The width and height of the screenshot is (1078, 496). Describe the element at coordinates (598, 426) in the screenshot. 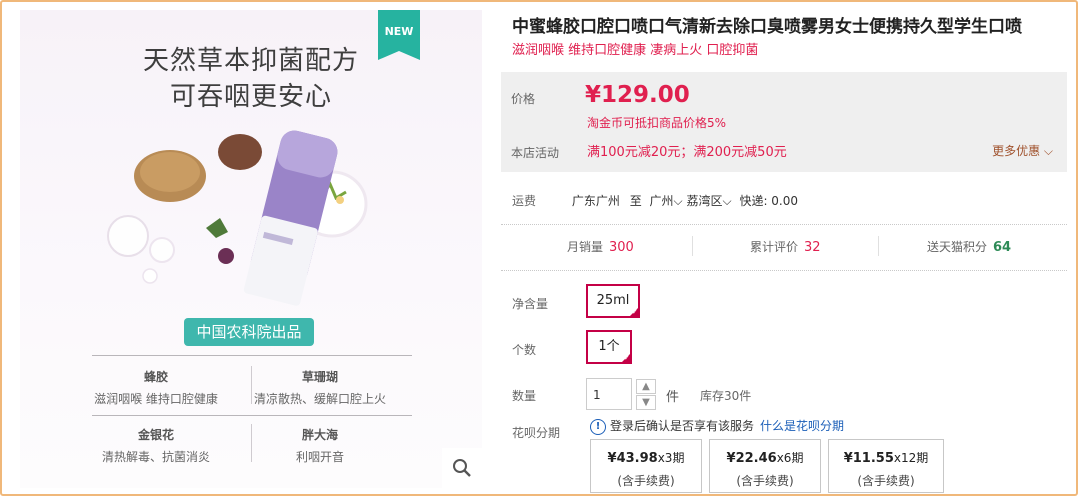

I see `info-icon: !` at that location.